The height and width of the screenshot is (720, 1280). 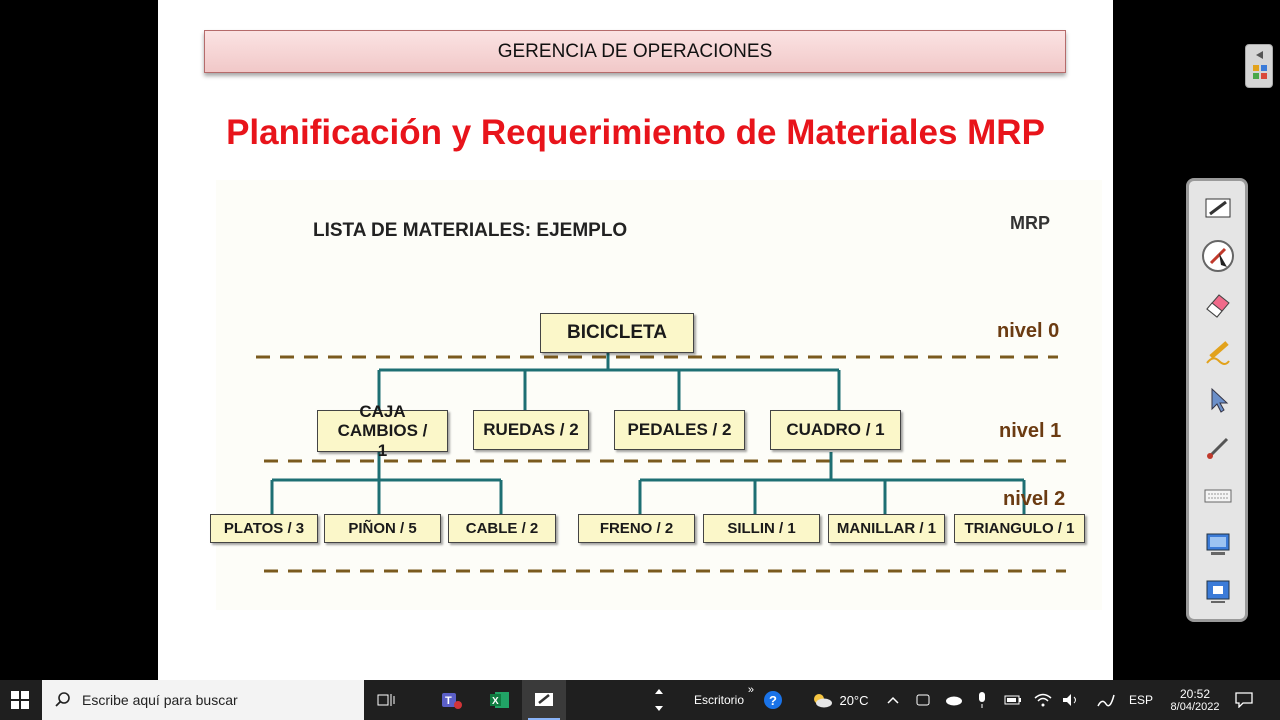 I want to click on bom-node-label: CAJA CAMBIOS / 1, so click(x=382, y=430).